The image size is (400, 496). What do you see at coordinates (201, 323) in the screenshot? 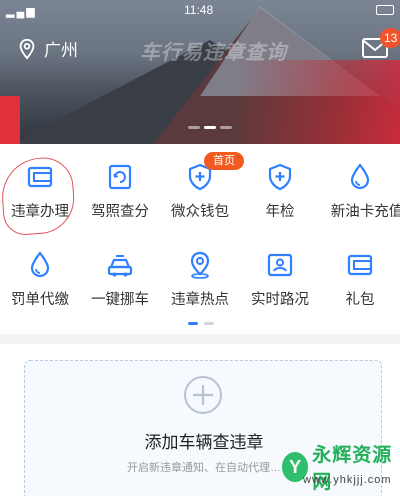
I see `grid-pager` at bounding box center [201, 323].